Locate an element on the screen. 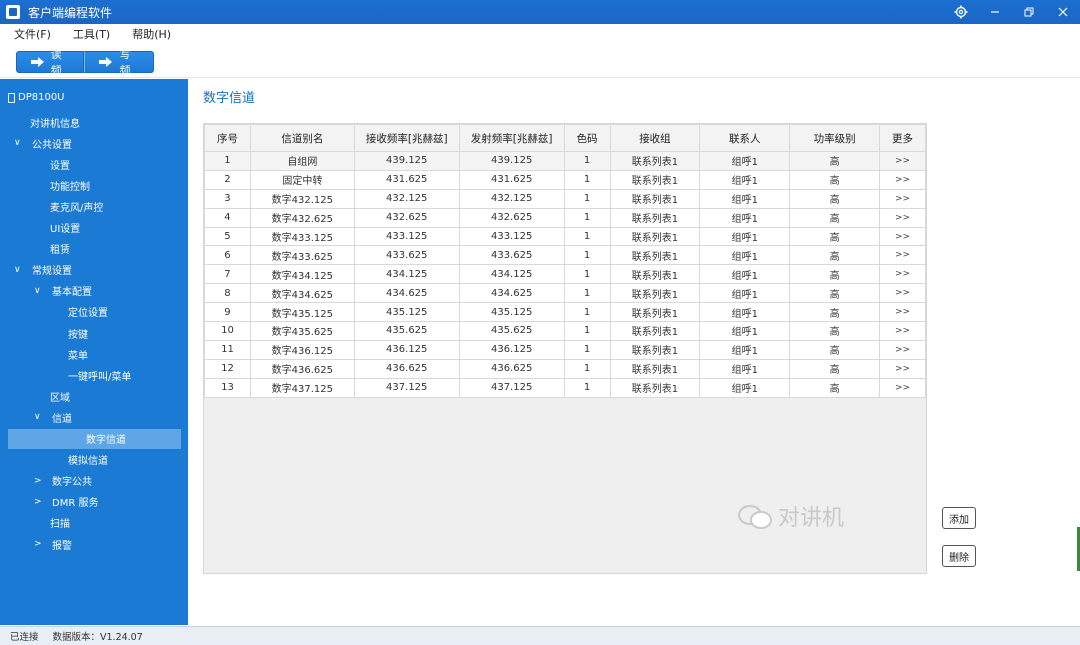 The height and width of the screenshot is (645, 1080). table-row: 13 数字437.125 437.125 437.125 1 联系列表1 组呼1 高 >> is located at coordinates (565, 387).